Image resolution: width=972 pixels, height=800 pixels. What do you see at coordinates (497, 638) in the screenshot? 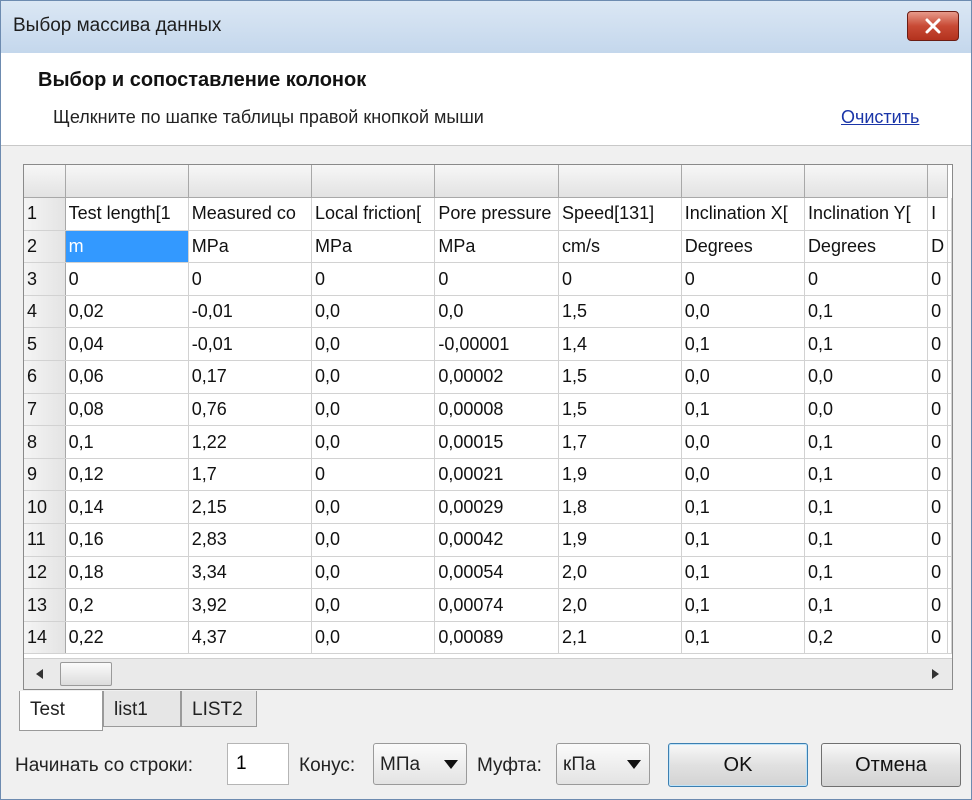
I see `grid-cell: 0,00089` at bounding box center [497, 638].